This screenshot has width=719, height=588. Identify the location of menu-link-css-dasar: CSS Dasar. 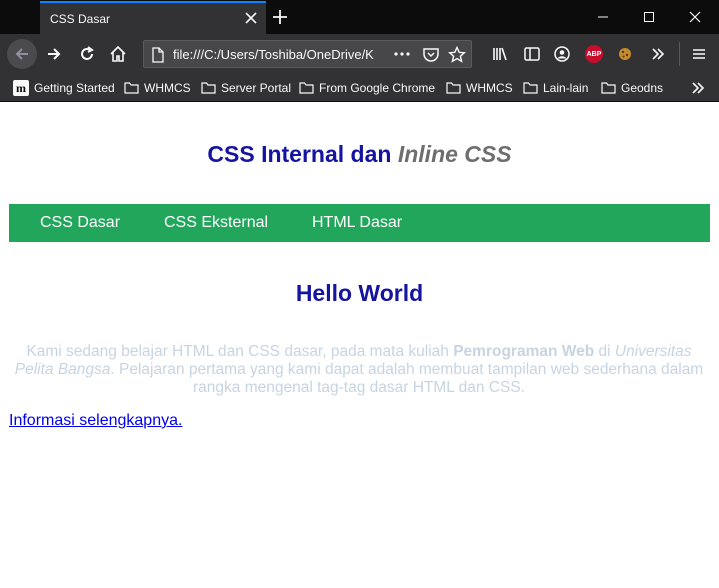
(80, 223).